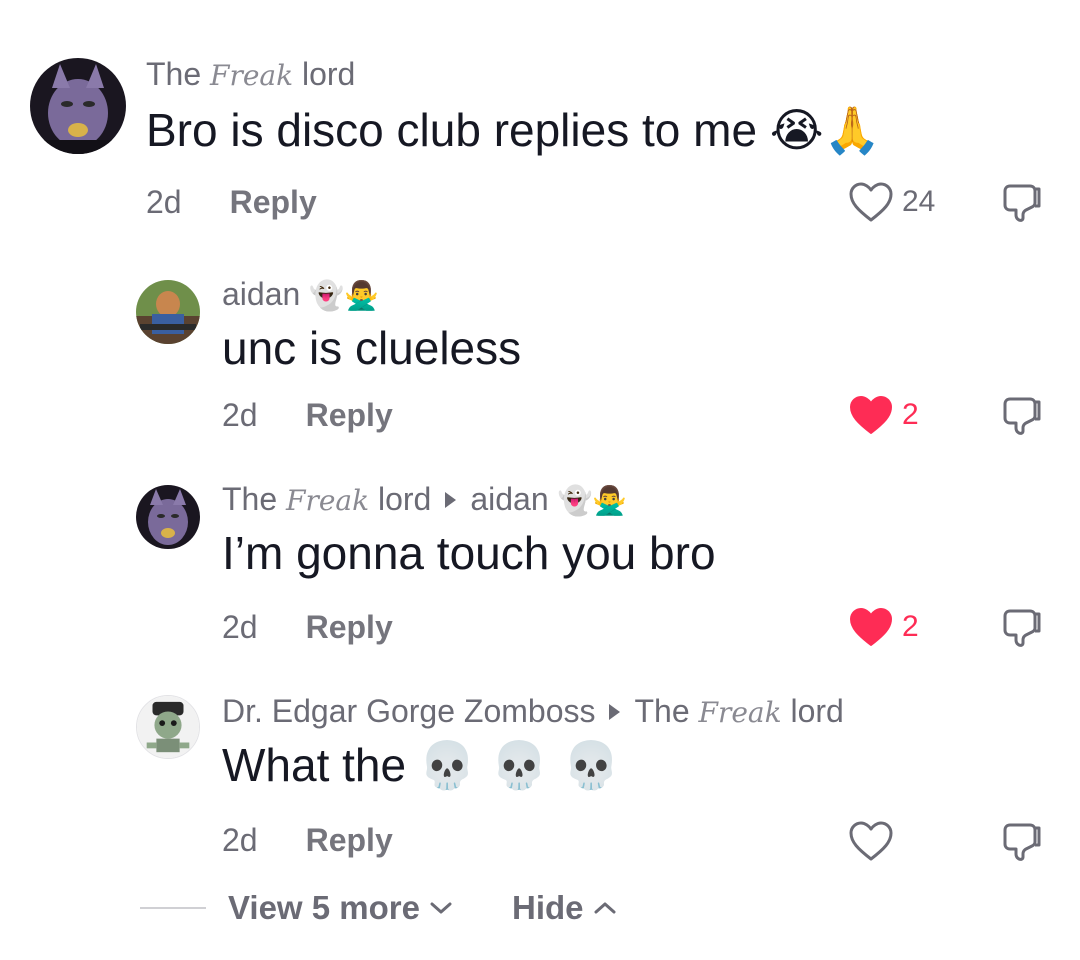 This screenshot has height=960, width=1080. I want to click on like-button: 24, so click(891, 202).